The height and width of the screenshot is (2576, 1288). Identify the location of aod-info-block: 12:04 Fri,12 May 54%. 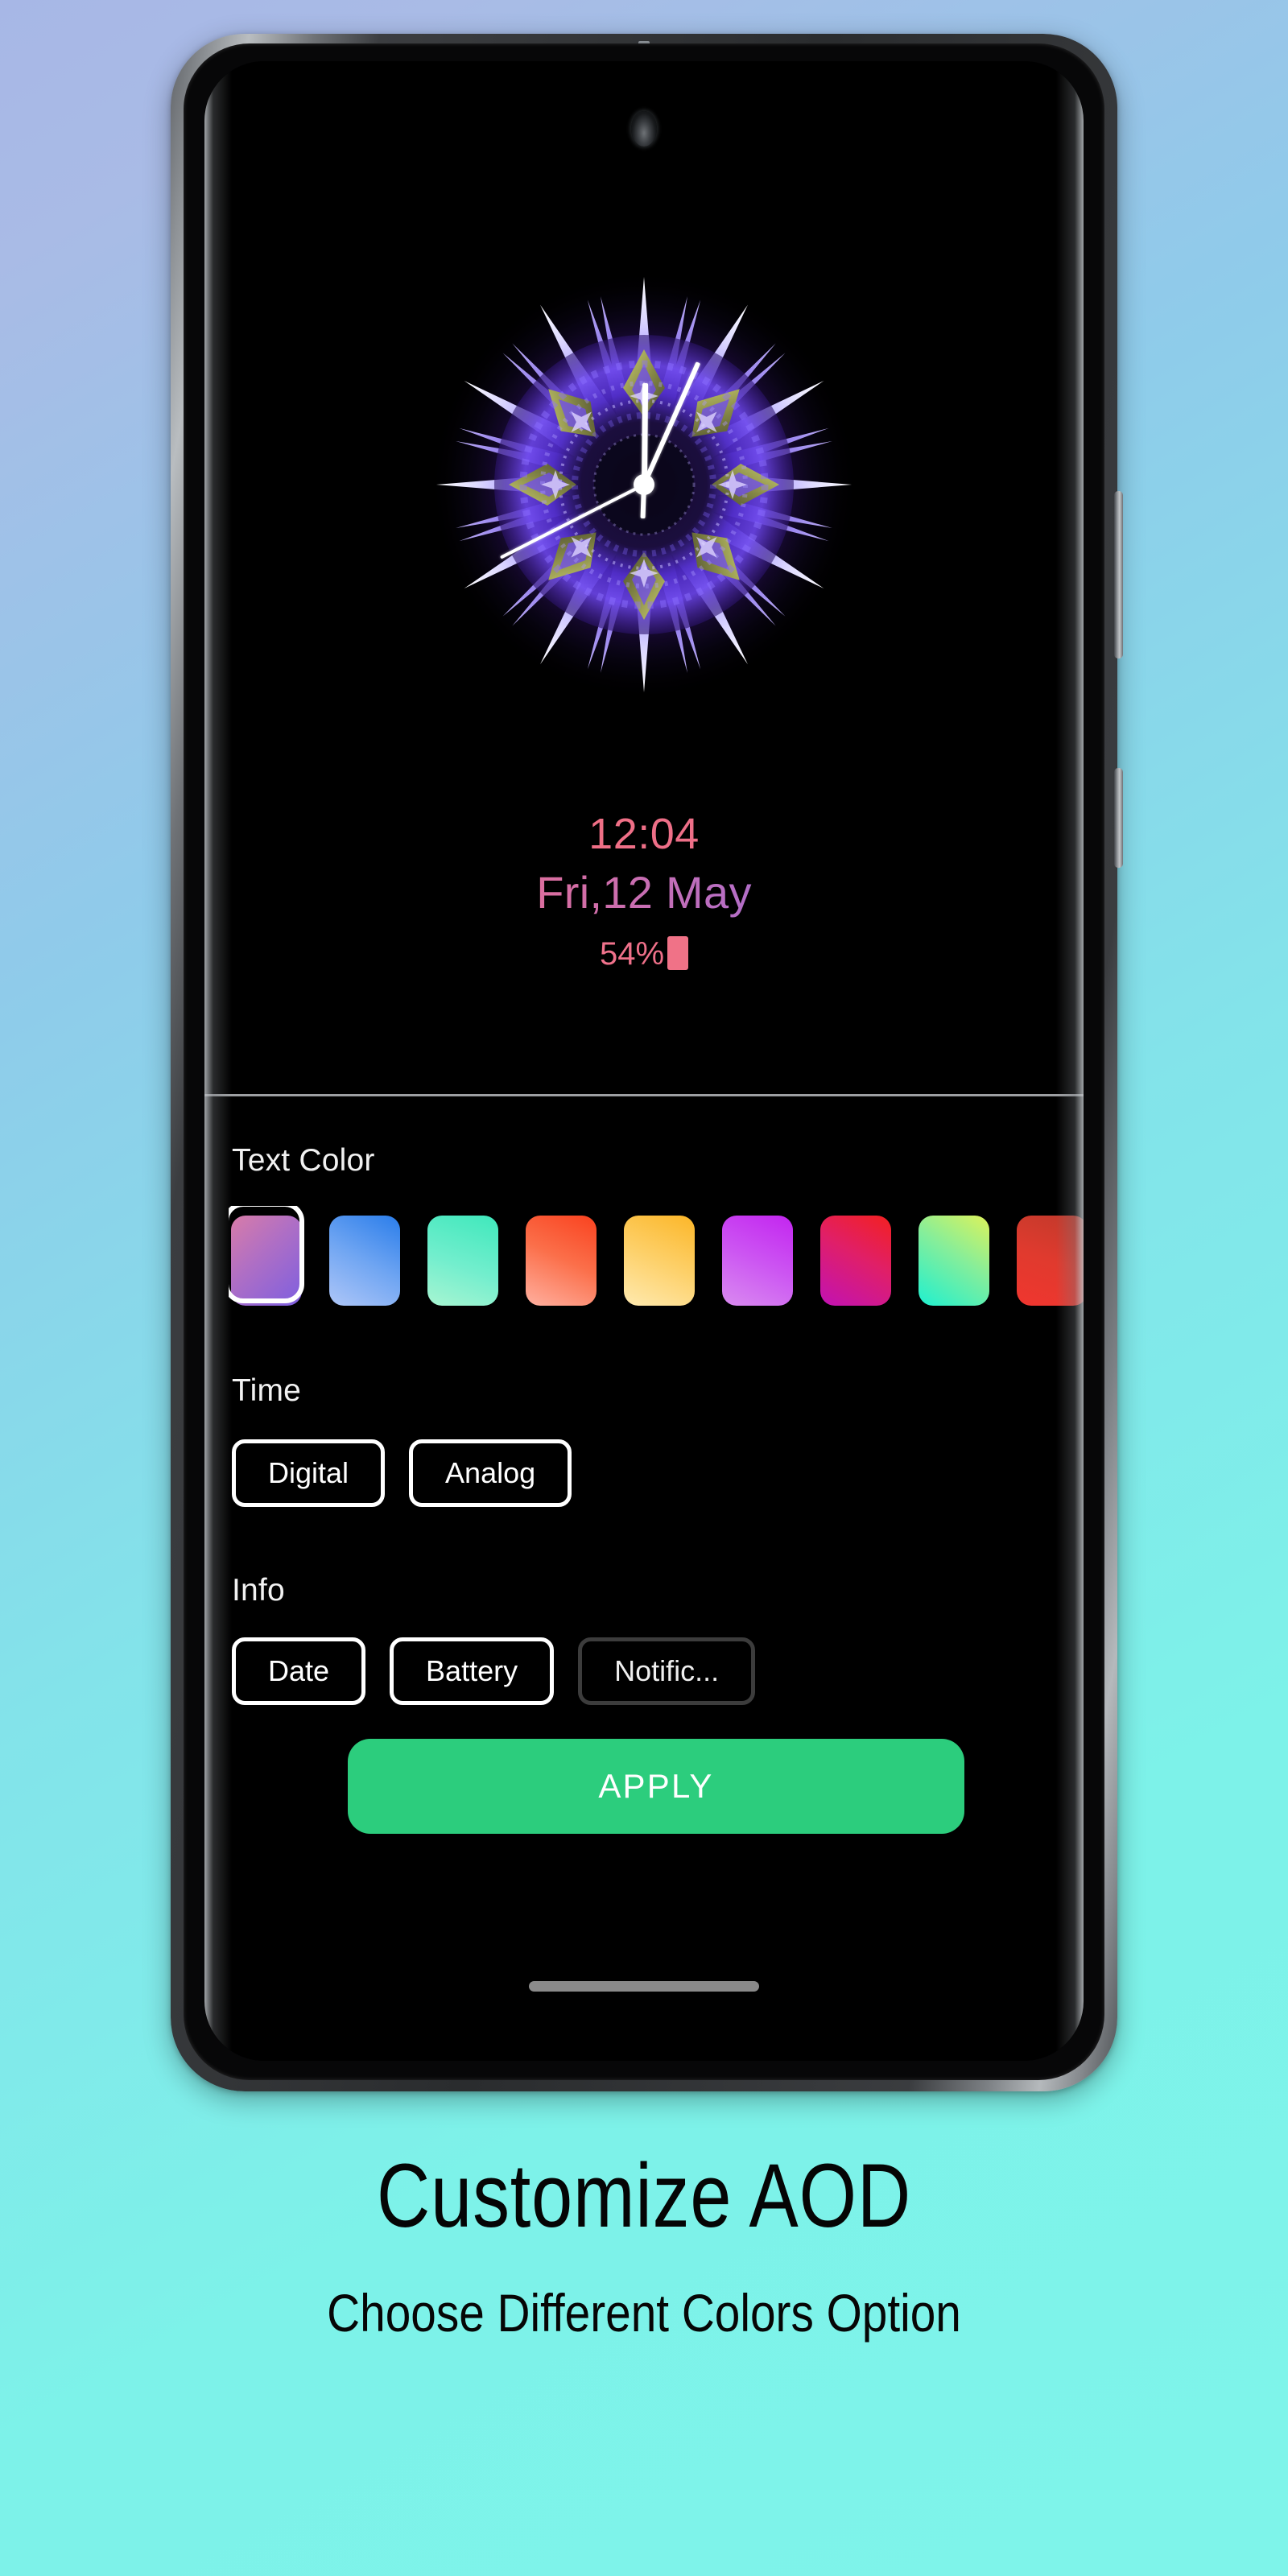
(644, 891).